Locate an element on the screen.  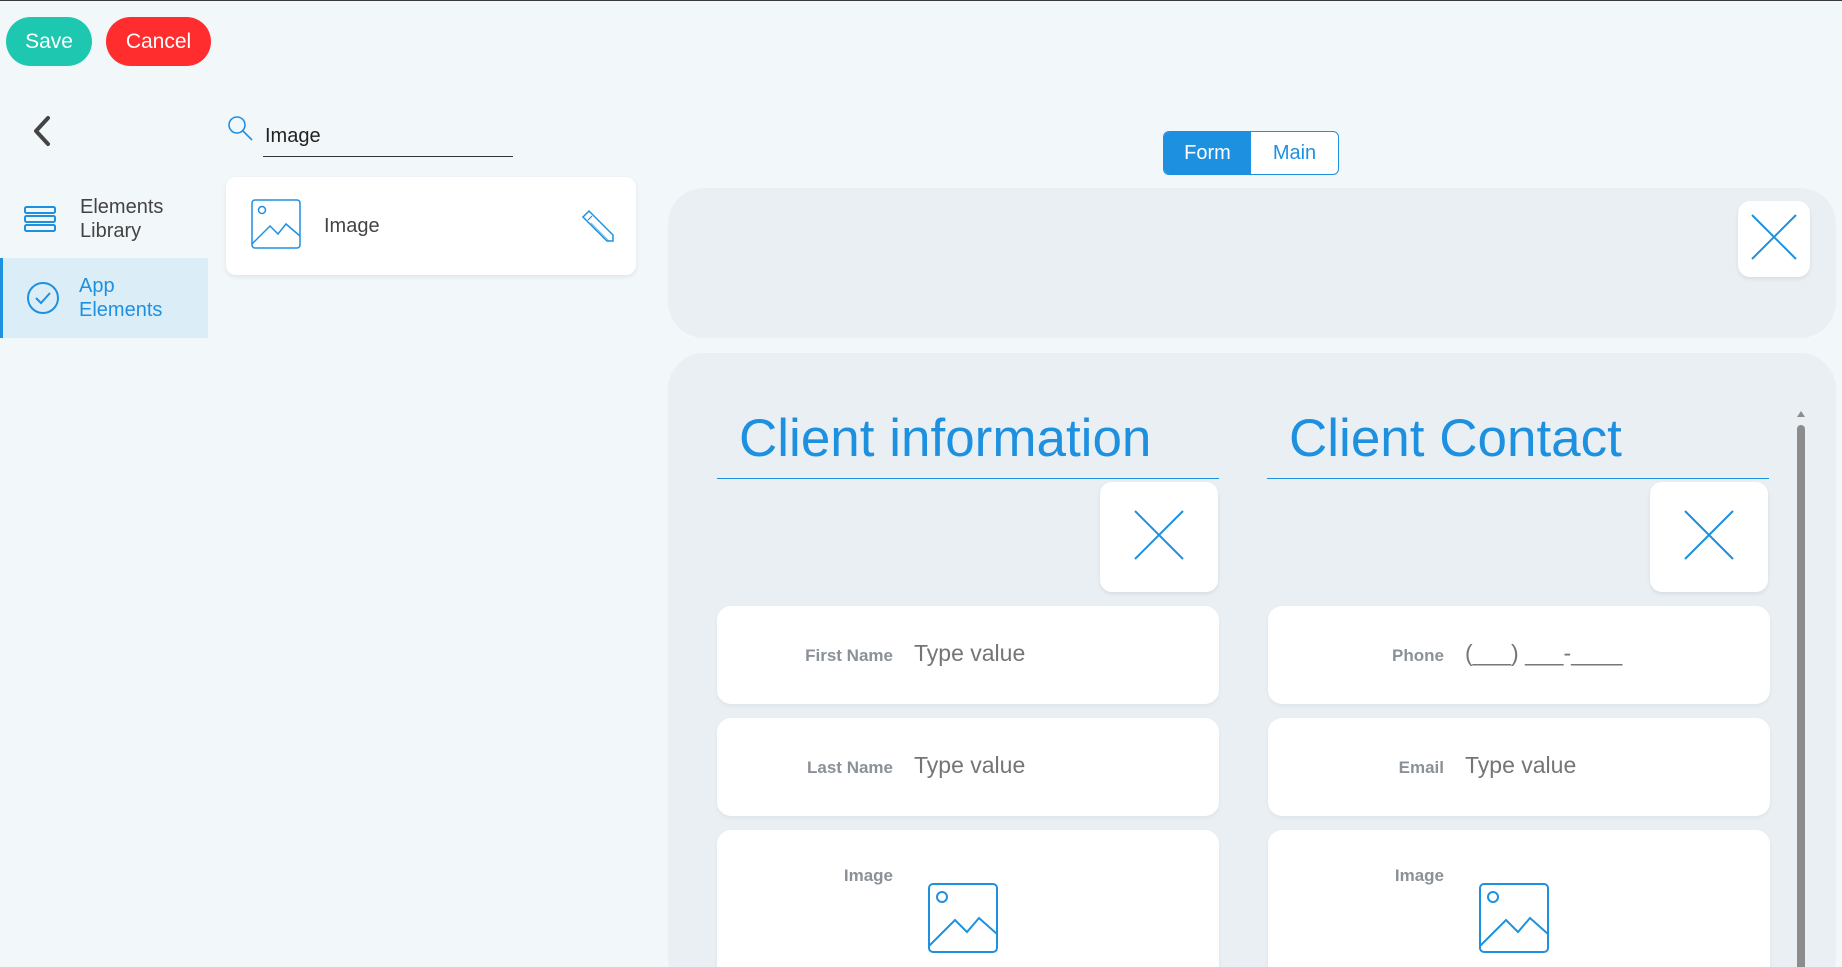
section-title-client-information: Client information is located at coordinates (968, 443).